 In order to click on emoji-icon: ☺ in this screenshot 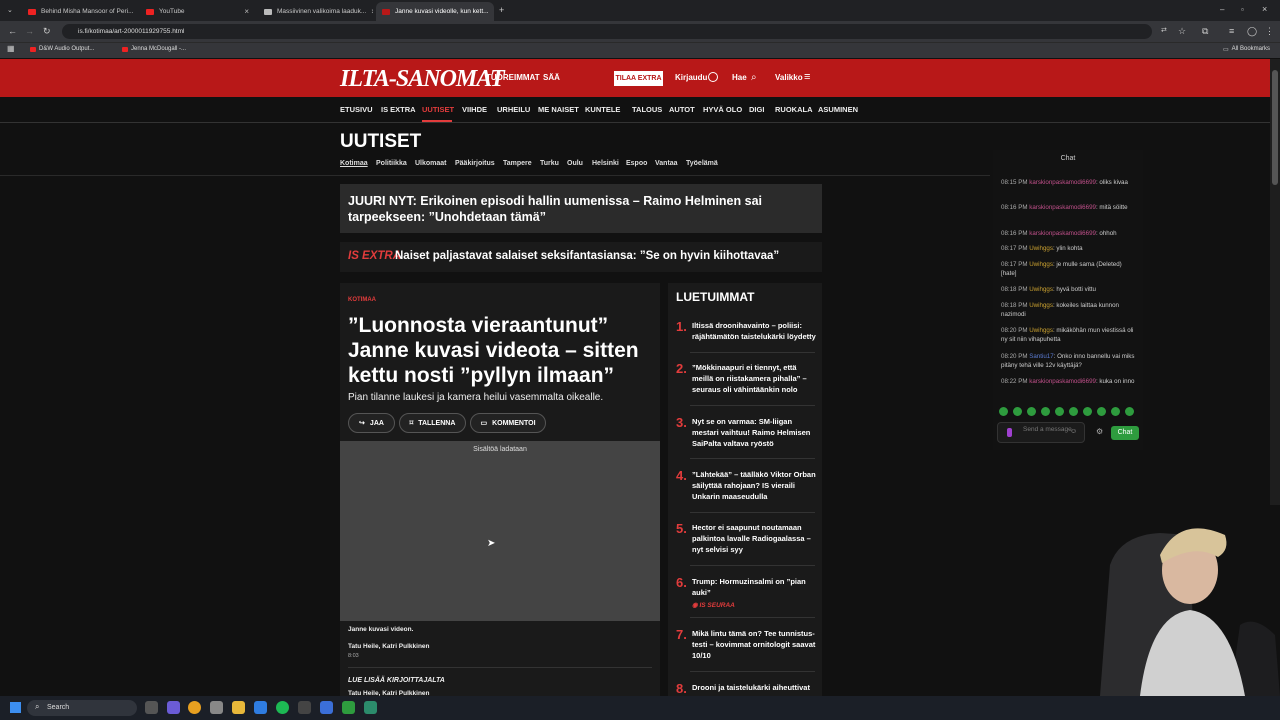, I will do `click(1073, 431)`.